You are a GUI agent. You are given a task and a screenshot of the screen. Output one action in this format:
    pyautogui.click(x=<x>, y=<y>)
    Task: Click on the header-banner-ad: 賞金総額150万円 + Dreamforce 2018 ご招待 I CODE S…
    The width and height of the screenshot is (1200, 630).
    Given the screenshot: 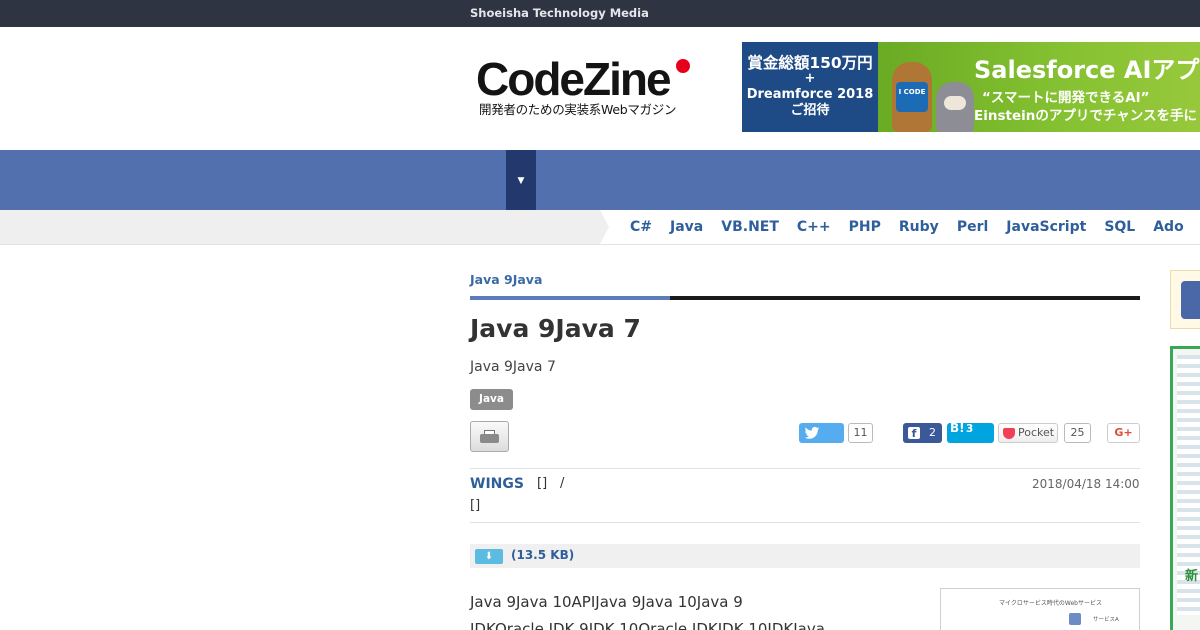 What is the action you would take?
    pyautogui.click(x=971, y=87)
    